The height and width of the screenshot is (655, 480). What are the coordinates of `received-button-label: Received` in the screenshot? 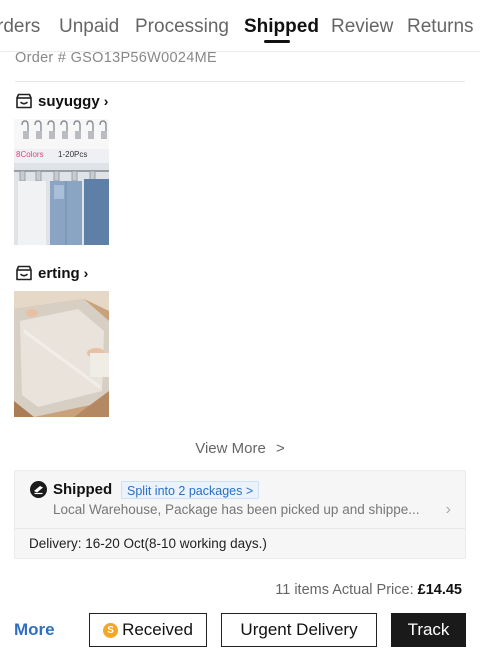 It's located at (157, 629).